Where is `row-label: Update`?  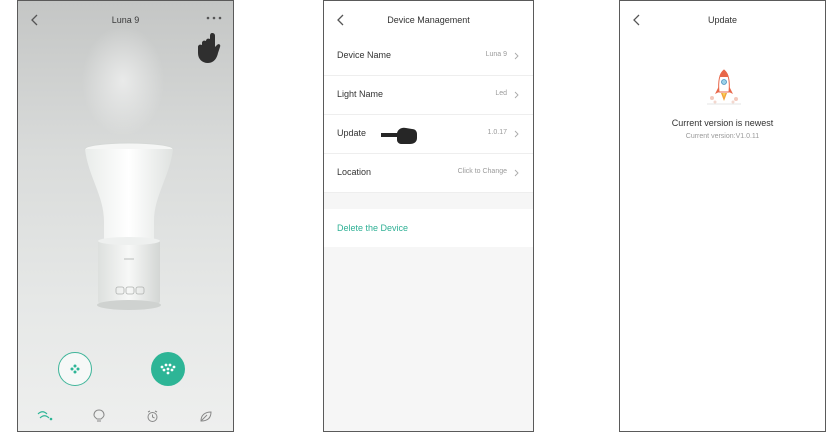
row-label: Update is located at coordinates (352, 133).